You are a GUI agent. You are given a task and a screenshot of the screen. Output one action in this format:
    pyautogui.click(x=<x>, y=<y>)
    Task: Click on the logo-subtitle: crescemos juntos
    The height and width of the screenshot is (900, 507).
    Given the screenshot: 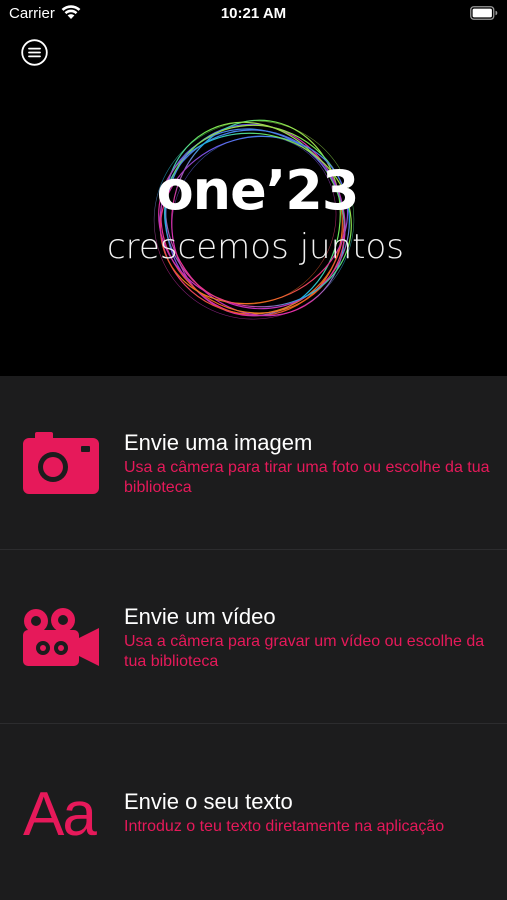 What is the action you would take?
    pyautogui.click(x=255, y=247)
    